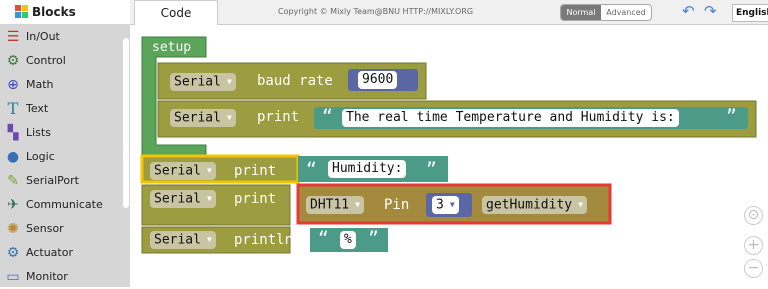 Image resolution: width=768 pixels, height=289 pixels. Describe the element at coordinates (40, 156) in the screenshot. I see `category-label: Logic` at that location.